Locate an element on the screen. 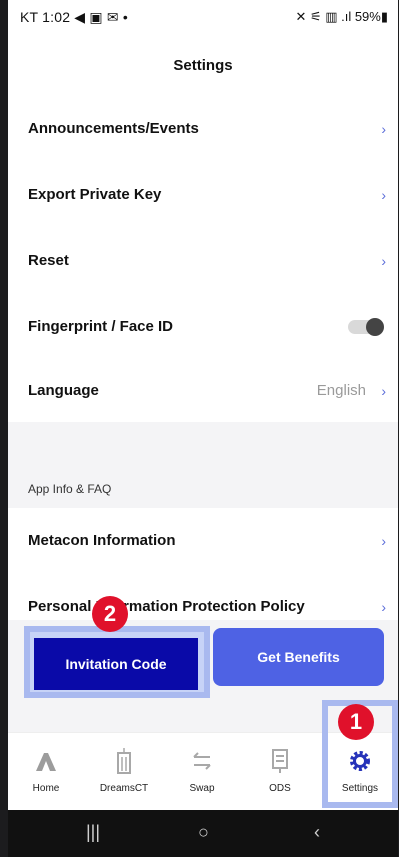 This screenshot has width=399, height=857. step-badge-2: 2 is located at coordinates (110, 614).